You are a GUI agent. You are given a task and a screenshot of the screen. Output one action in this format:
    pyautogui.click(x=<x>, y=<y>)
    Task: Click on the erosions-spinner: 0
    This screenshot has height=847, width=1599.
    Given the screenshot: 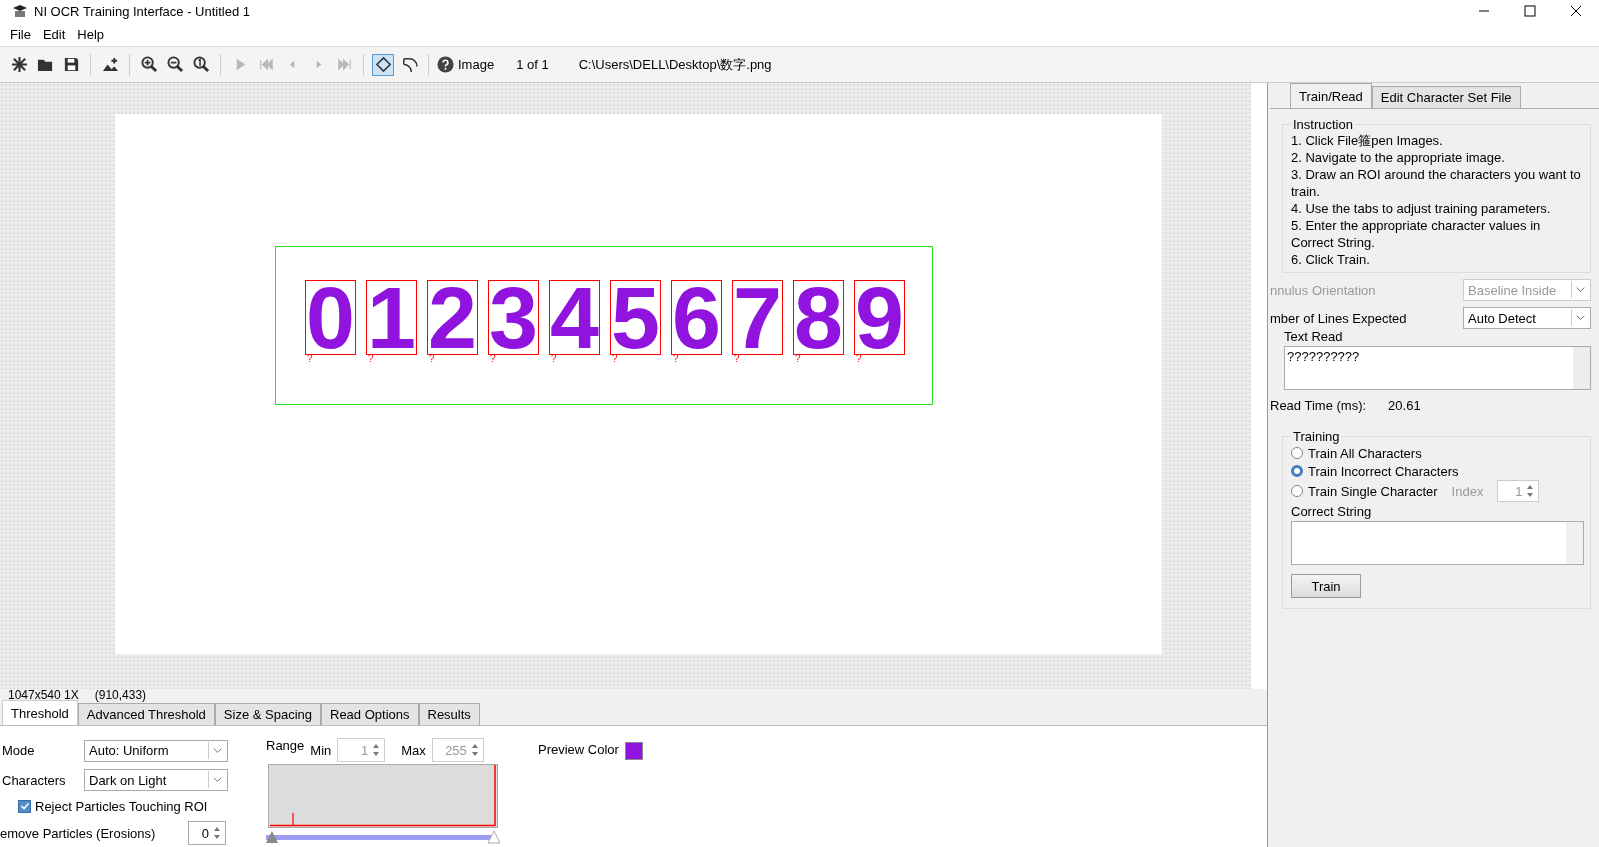 What is the action you would take?
    pyautogui.click(x=207, y=833)
    